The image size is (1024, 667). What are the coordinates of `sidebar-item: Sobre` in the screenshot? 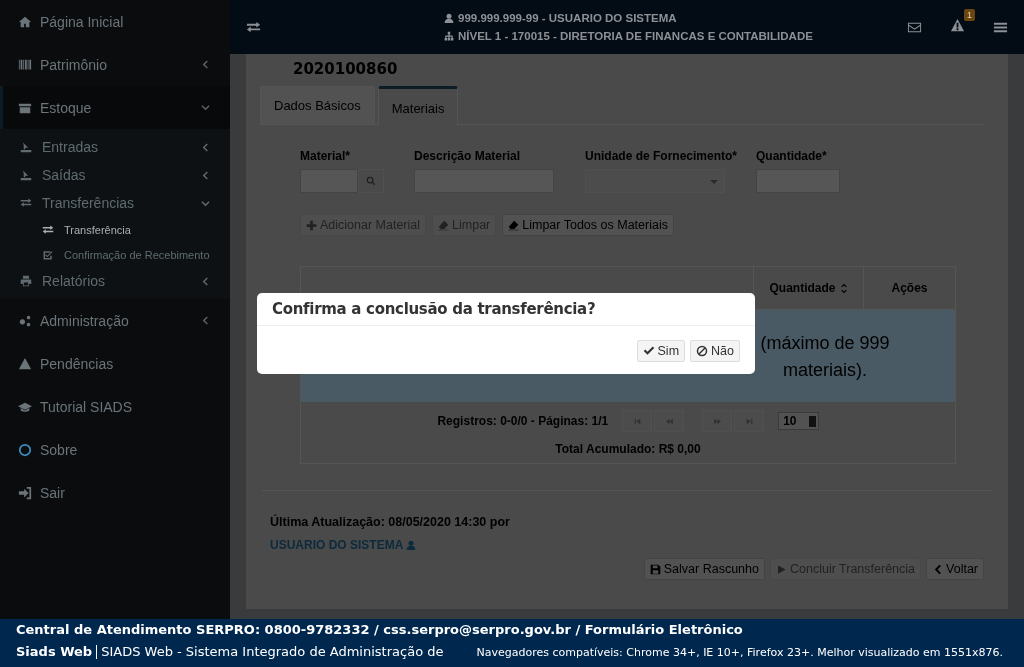 It's located at (115, 449).